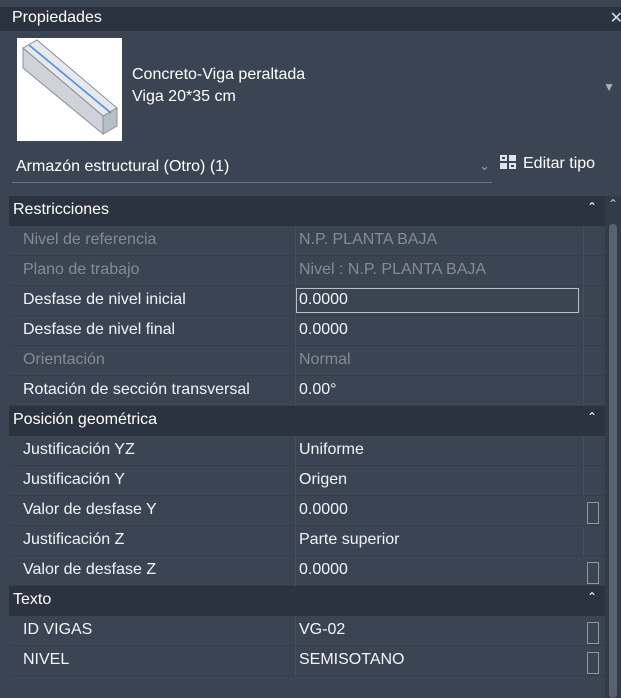 The width and height of the screenshot is (621, 698). Describe the element at coordinates (323, 480) in the screenshot. I see `property-value: Origen` at that location.